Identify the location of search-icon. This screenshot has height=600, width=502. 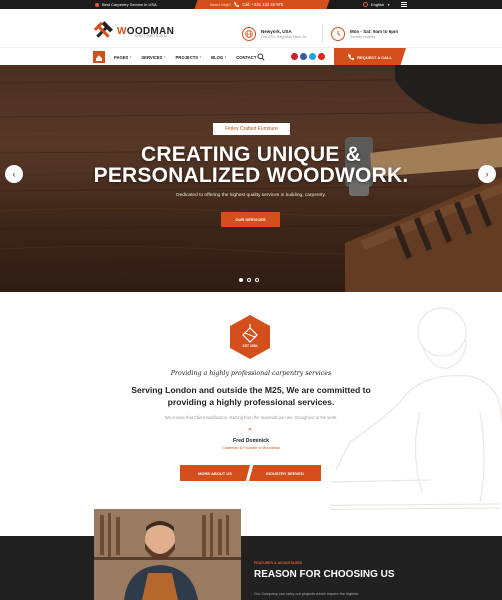
(261, 57).